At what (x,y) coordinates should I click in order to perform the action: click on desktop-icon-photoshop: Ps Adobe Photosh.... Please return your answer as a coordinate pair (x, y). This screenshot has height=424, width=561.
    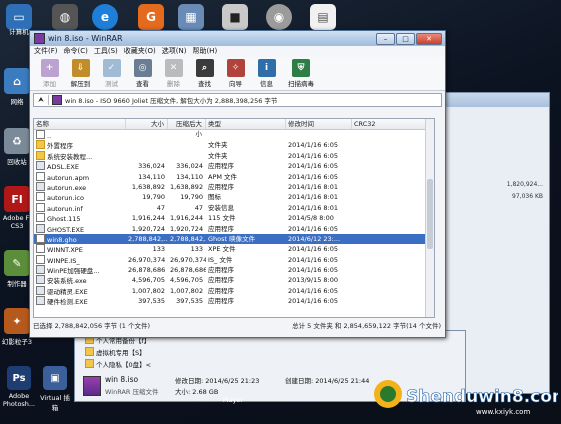
    Looking at the image, I should click on (19, 387).